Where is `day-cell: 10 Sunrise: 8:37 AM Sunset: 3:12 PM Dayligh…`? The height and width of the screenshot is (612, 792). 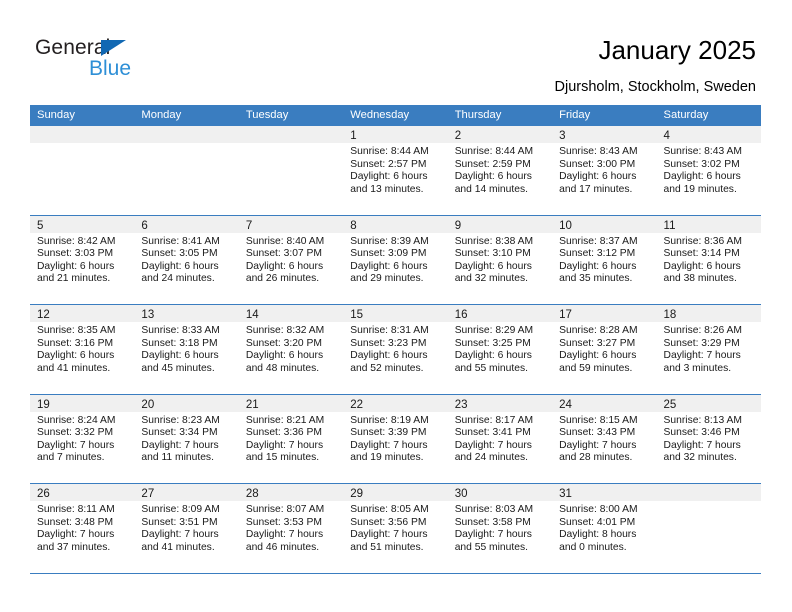
day-cell: 10 Sunrise: 8:37 AM Sunset: 3:12 PM Dayligh… is located at coordinates (604, 259).